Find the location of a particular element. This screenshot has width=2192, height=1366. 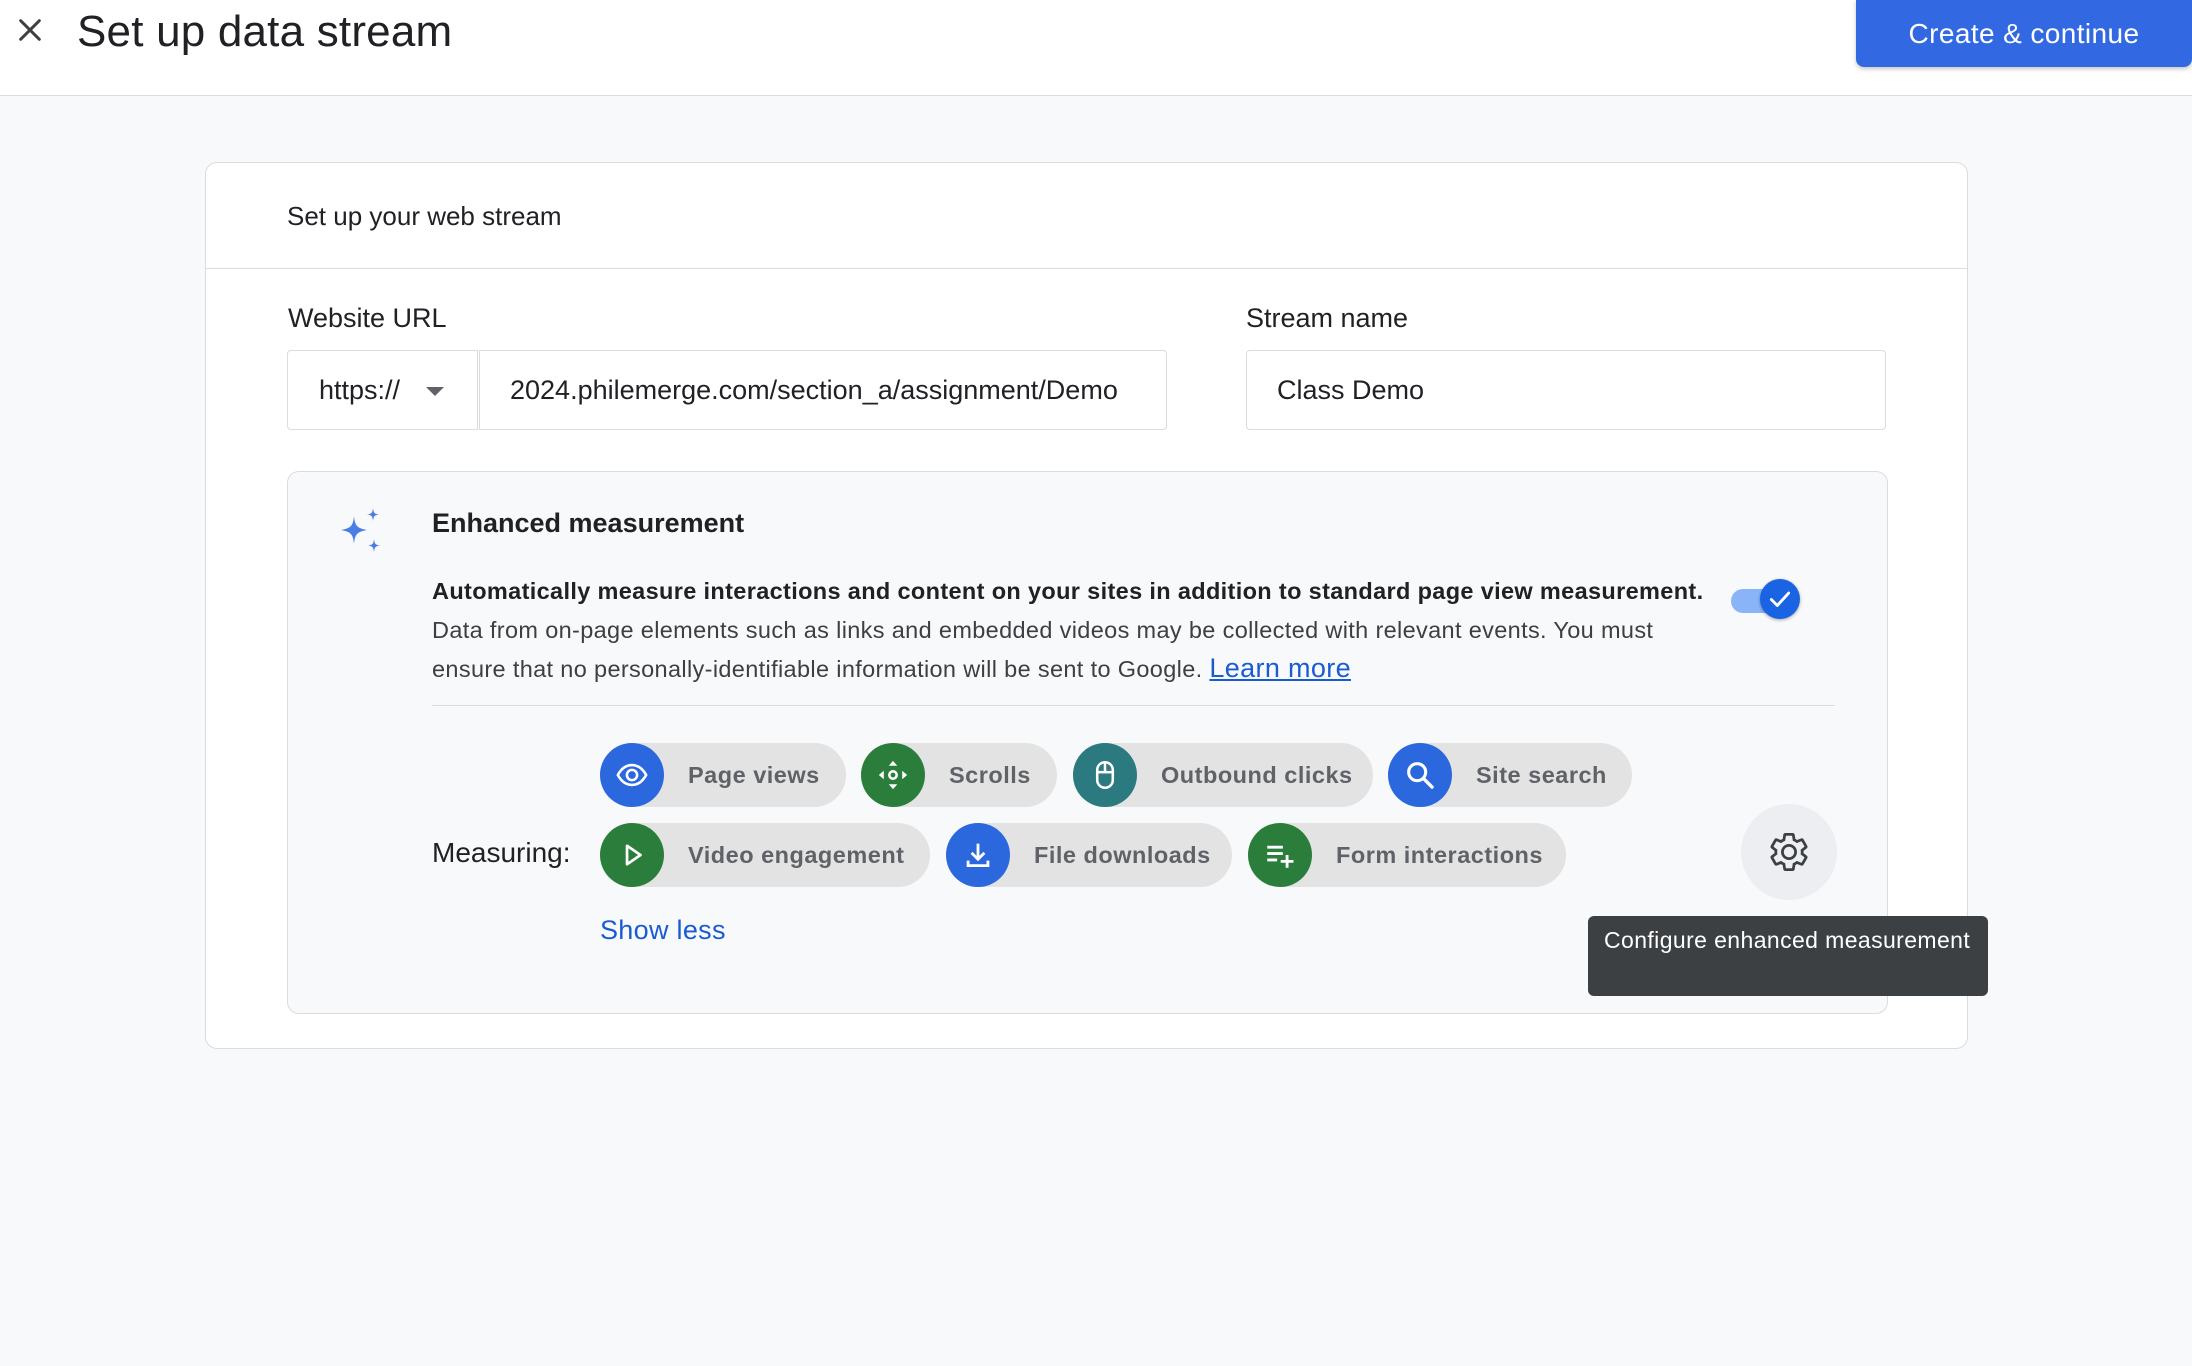

enhanced-measurement-toggle is located at coordinates (1767, 599).